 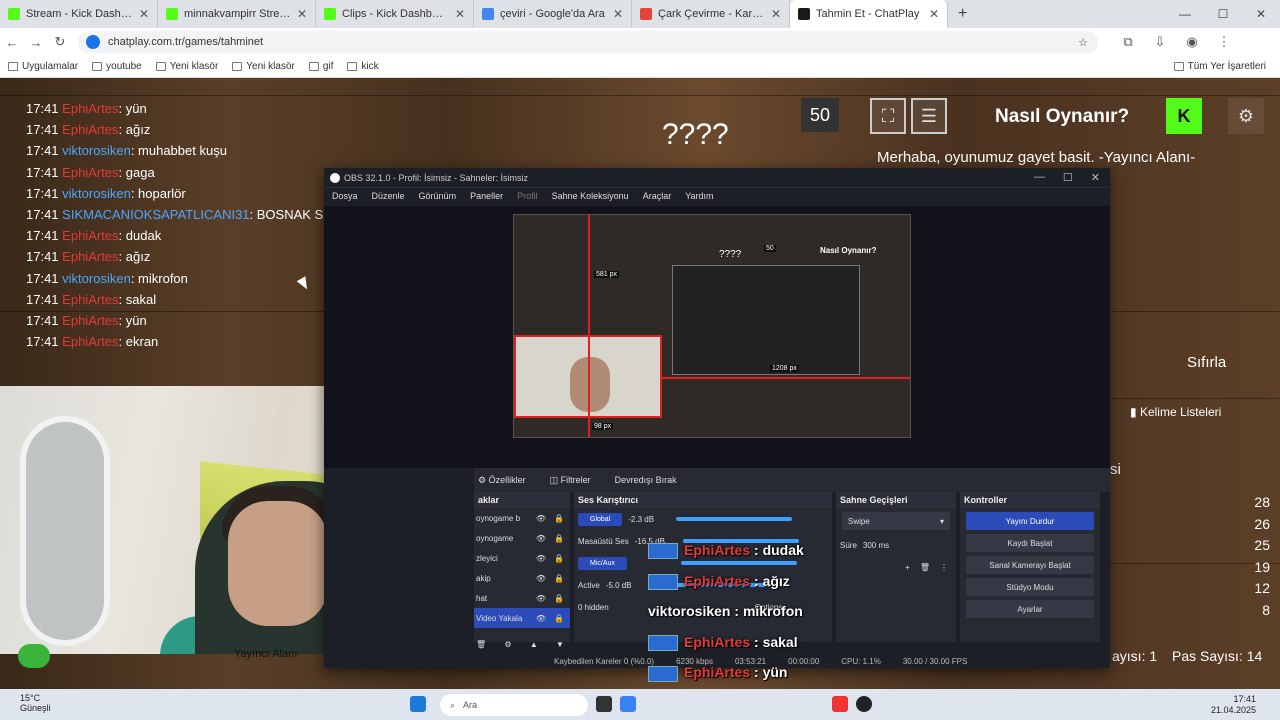 I want to click on obs-minimize-icon: —, so click(x=1039, y=177).